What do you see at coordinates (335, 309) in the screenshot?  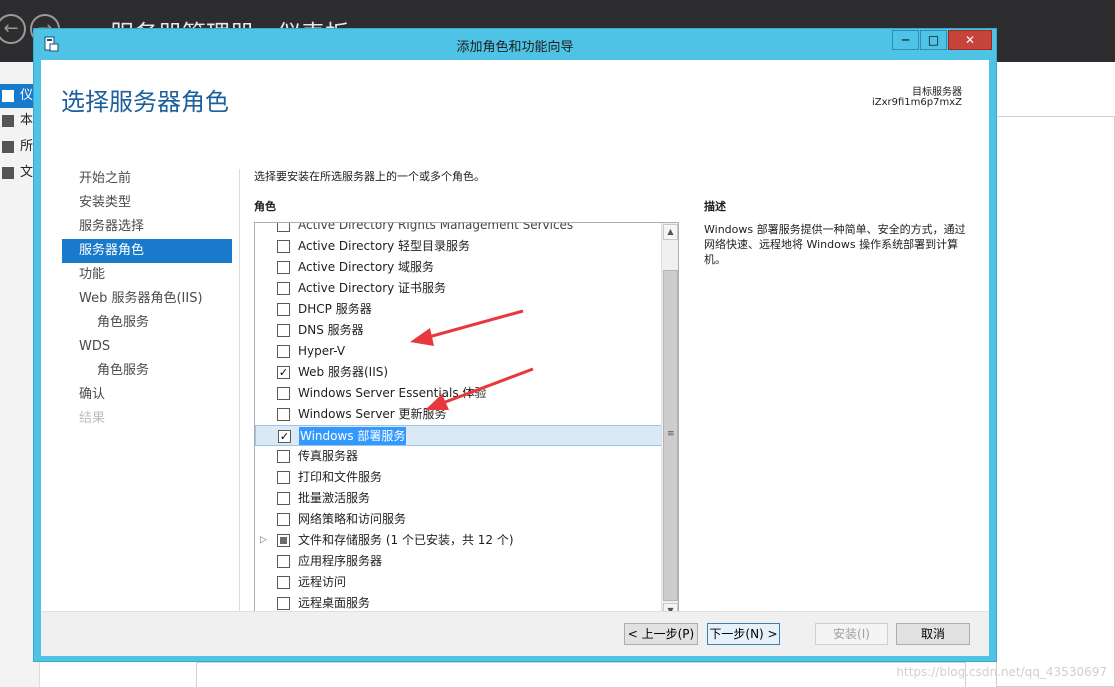 I see `role-label: DHCP 服务器` at bounding box center [335, 309].